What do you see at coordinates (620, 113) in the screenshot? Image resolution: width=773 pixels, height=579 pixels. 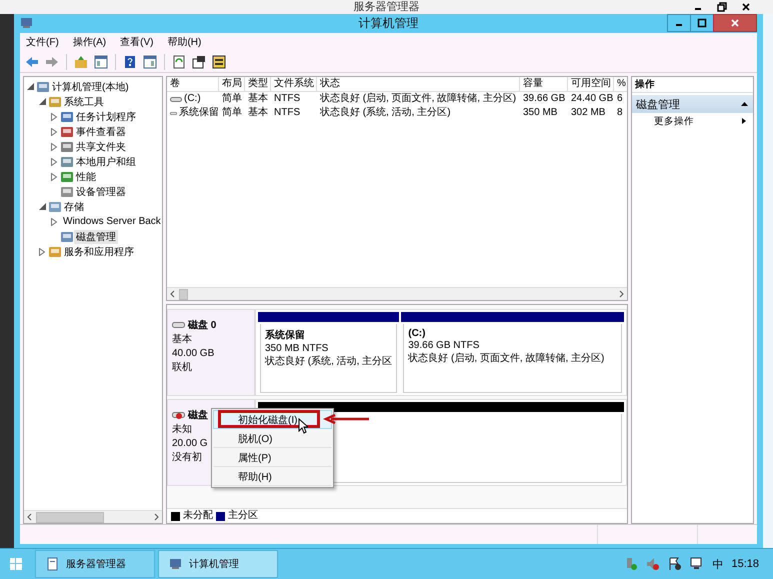 I see `table-cell: 8` at bounding box center [620, 113].